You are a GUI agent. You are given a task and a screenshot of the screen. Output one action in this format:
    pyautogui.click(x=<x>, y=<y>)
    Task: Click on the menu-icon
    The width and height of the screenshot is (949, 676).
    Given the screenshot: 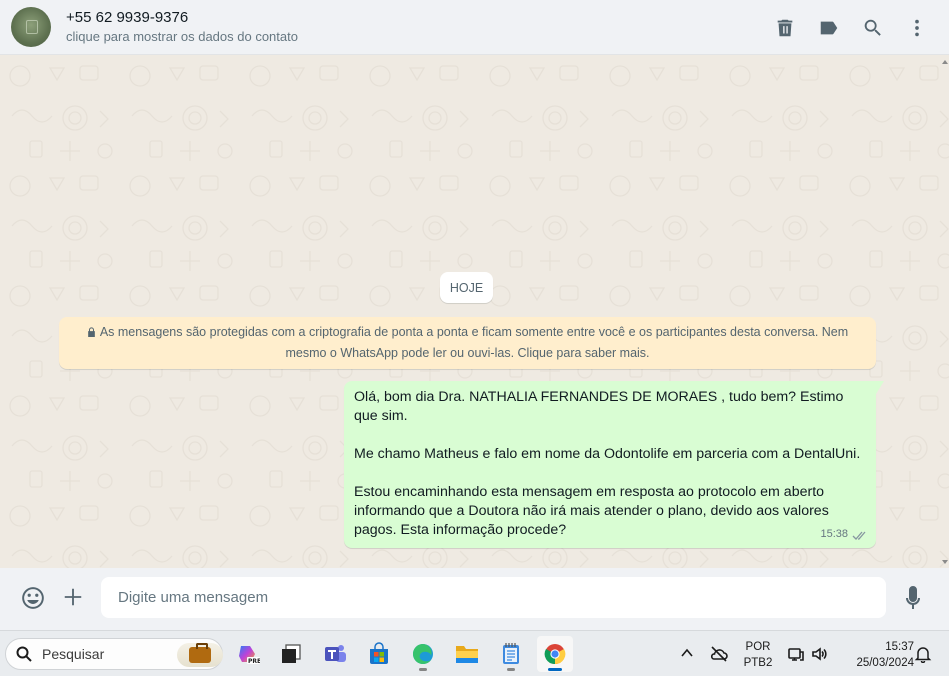 What is the action you would take?
    pyautogui.click(x=917, y=28)
    